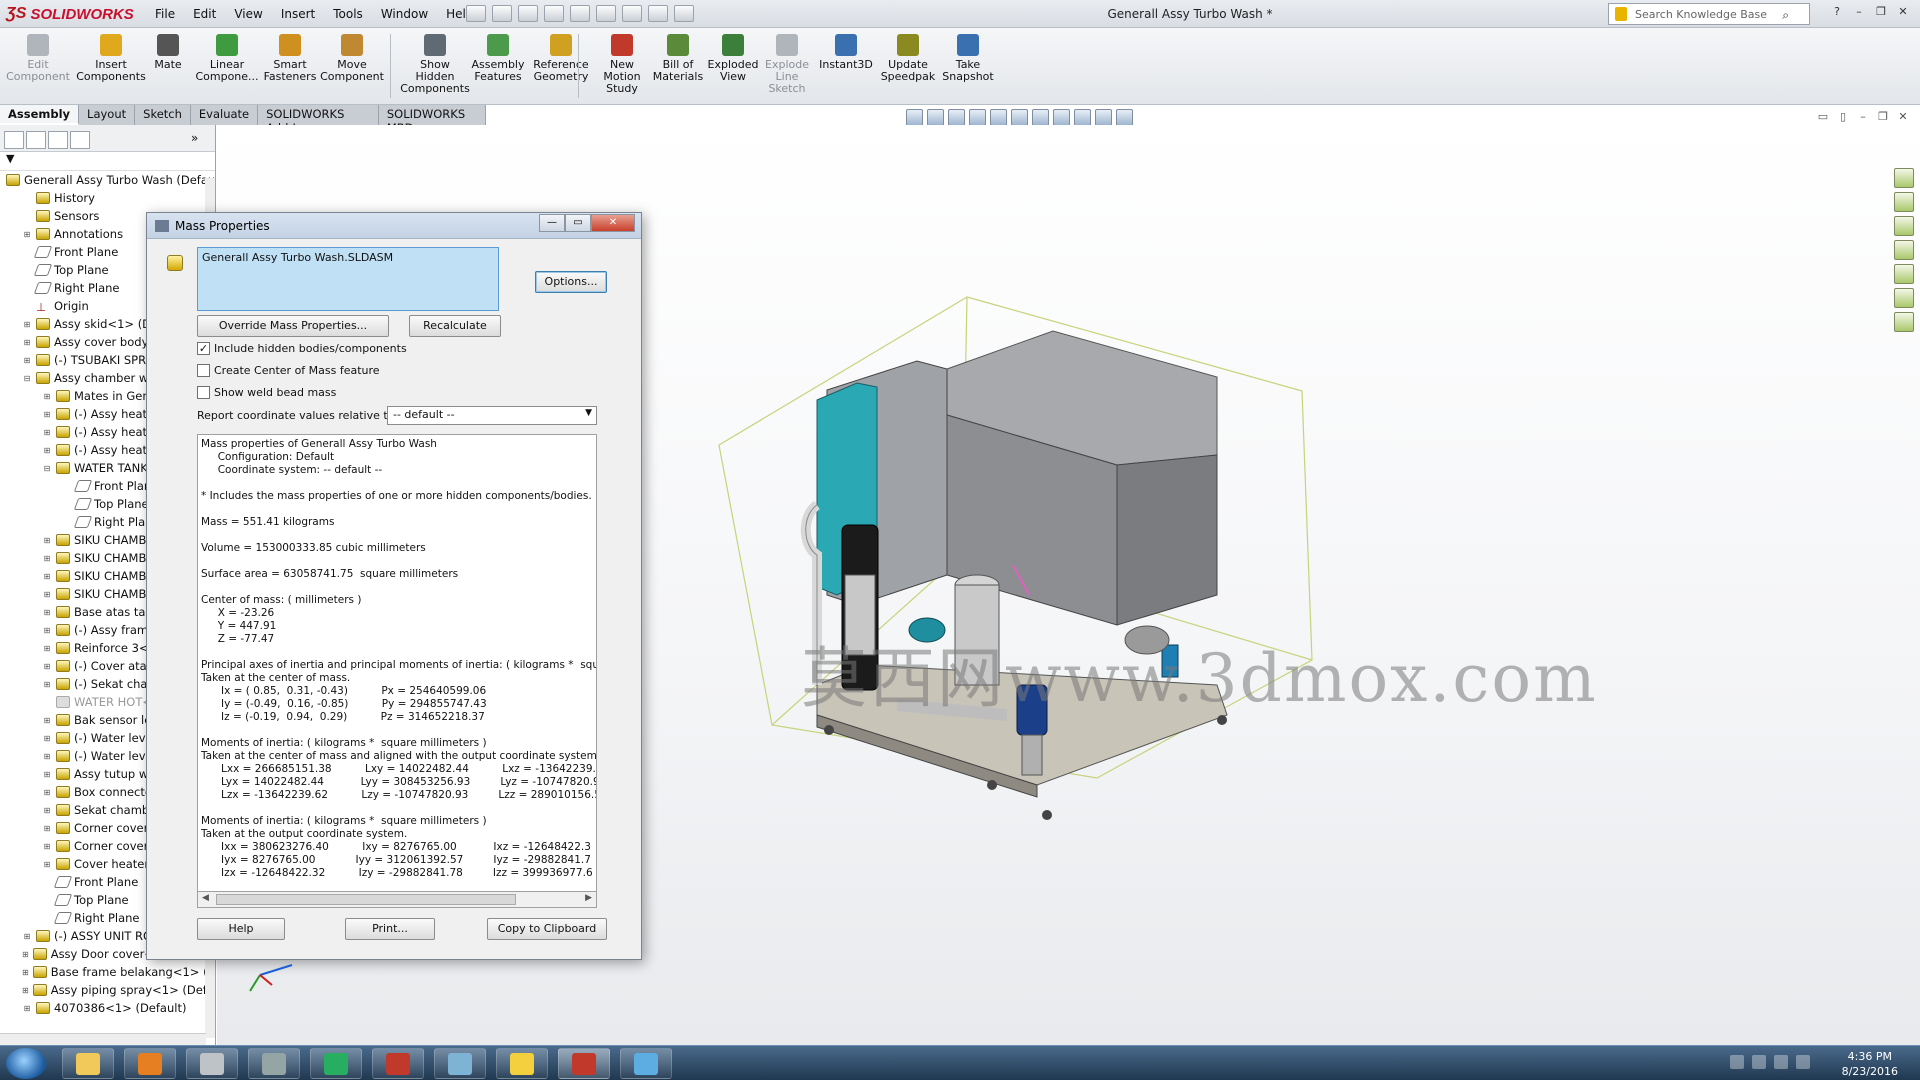 The image size is (1920, 1080). What do you see at coordinates (578, 223) in the screenshot?
I see `dialog-maximize-button: ▭` at bounding box center [578, 223].